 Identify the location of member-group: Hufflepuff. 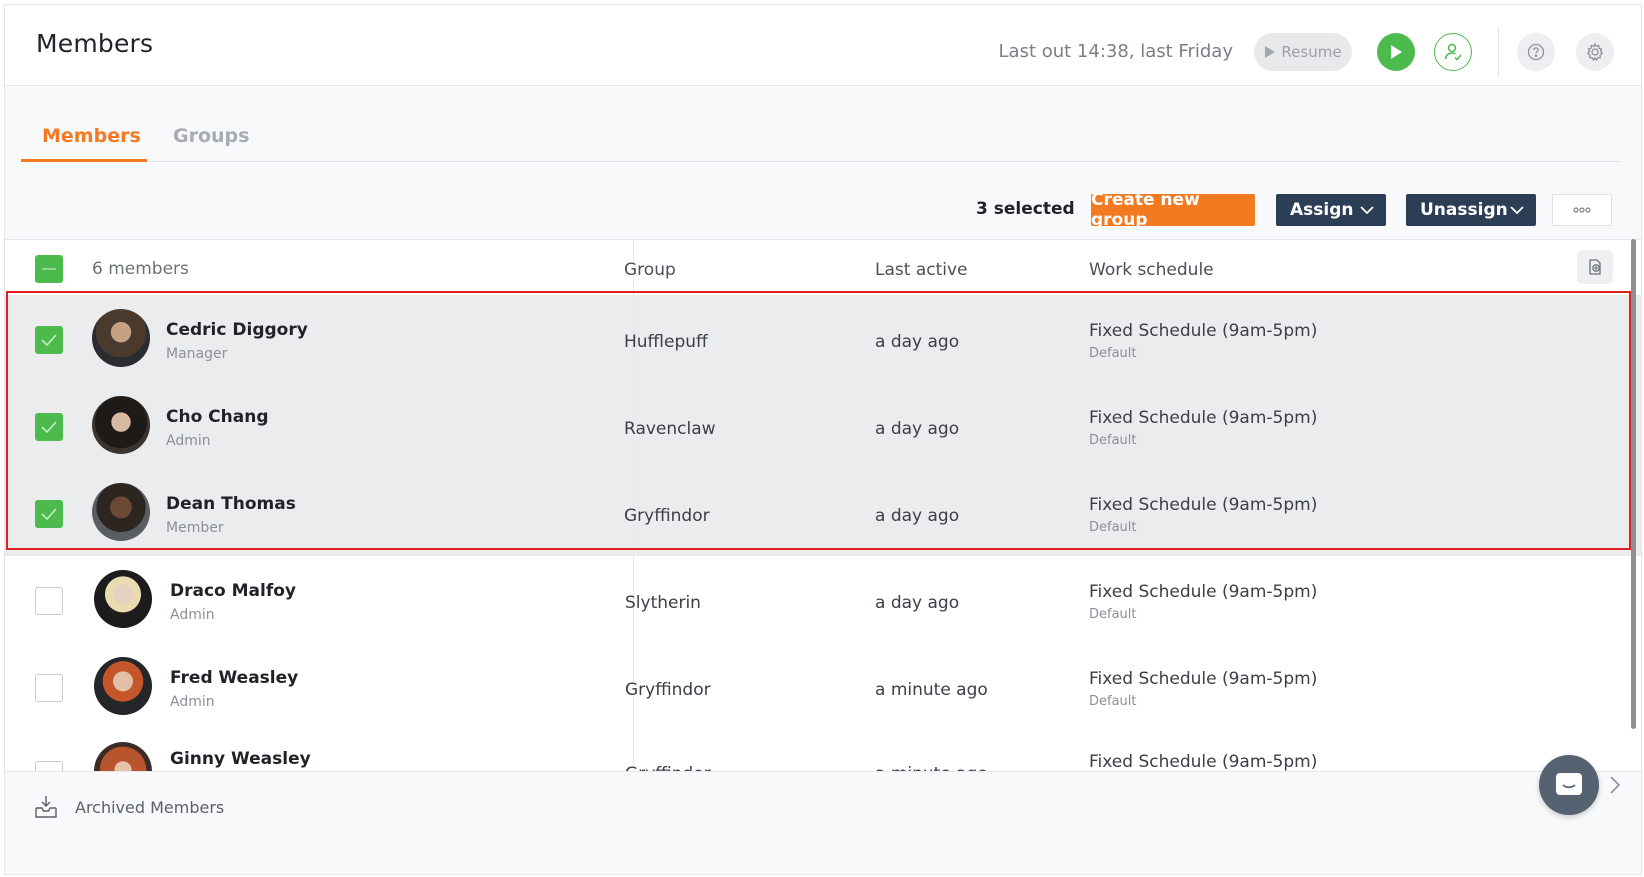
(666, 342).